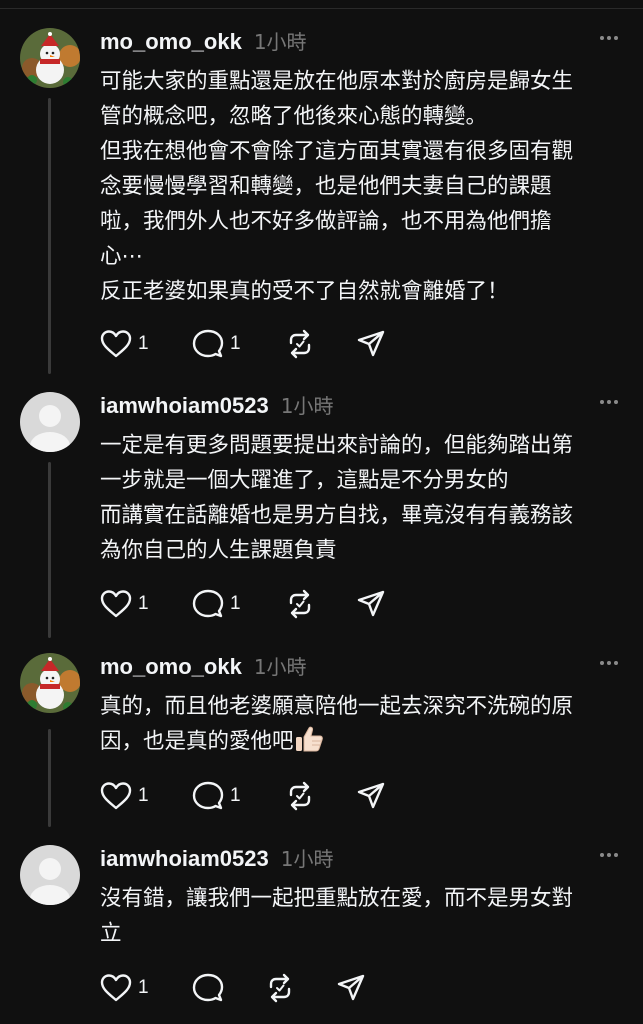 This screenshot has height=1024, width=643. Describe the element at coordinates (309, 744) in the screenshot. I see `thumbs-up-icon` at that location.